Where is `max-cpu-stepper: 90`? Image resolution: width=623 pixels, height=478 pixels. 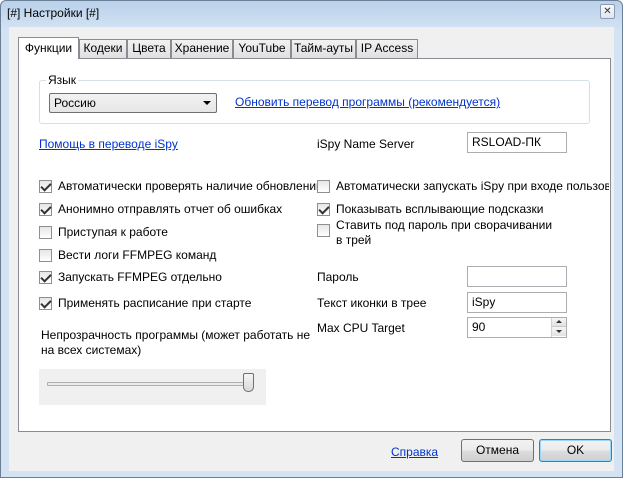 max-cpu-stepper: 90 is located at coordinates (517, 327).